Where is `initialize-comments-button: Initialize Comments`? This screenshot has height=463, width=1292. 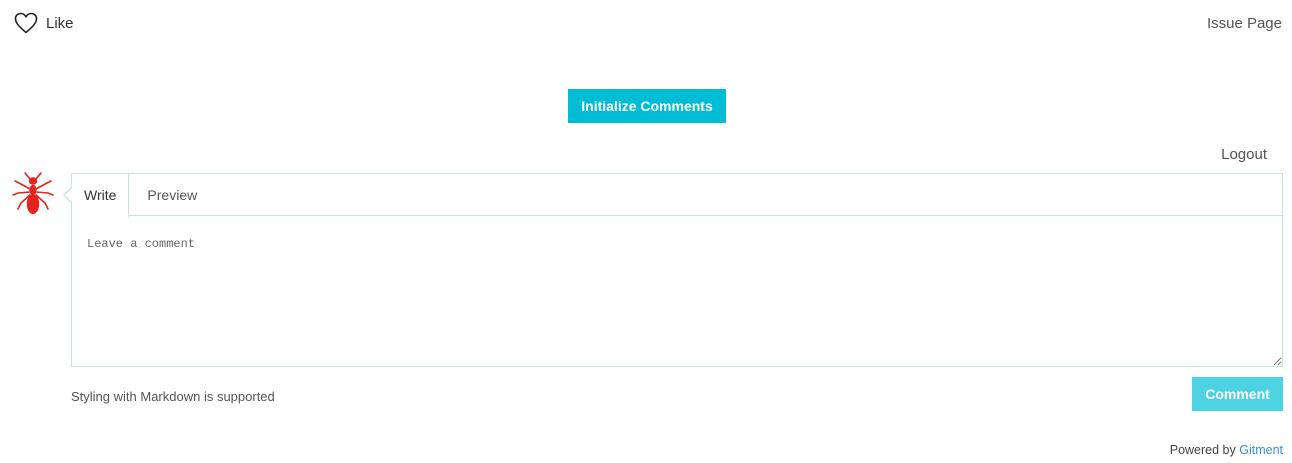
initialize-comments-button: Initialize Comments is located at coordinates (647, 106).